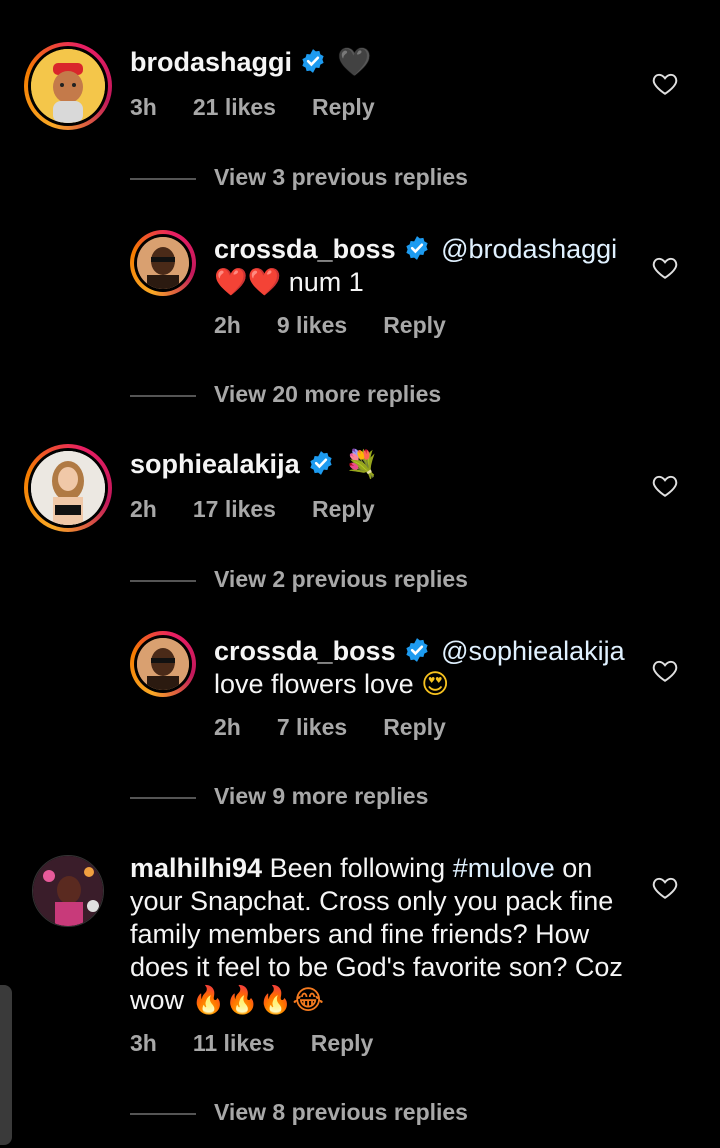 The height and width of the screenshot is (1148, 720). What do you see at coordinates (248, 282) in the screenshot?
I see `emoji: ❤️❤️` at bounding box center [248, 282].